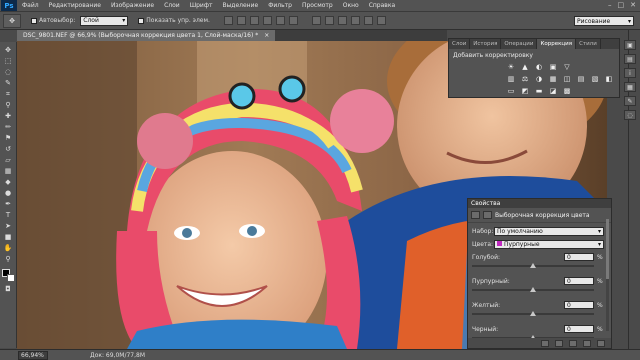  Describe the element at coordinates (595, 78) in the screenshot. I see `invert-icon: ▧` at that location.